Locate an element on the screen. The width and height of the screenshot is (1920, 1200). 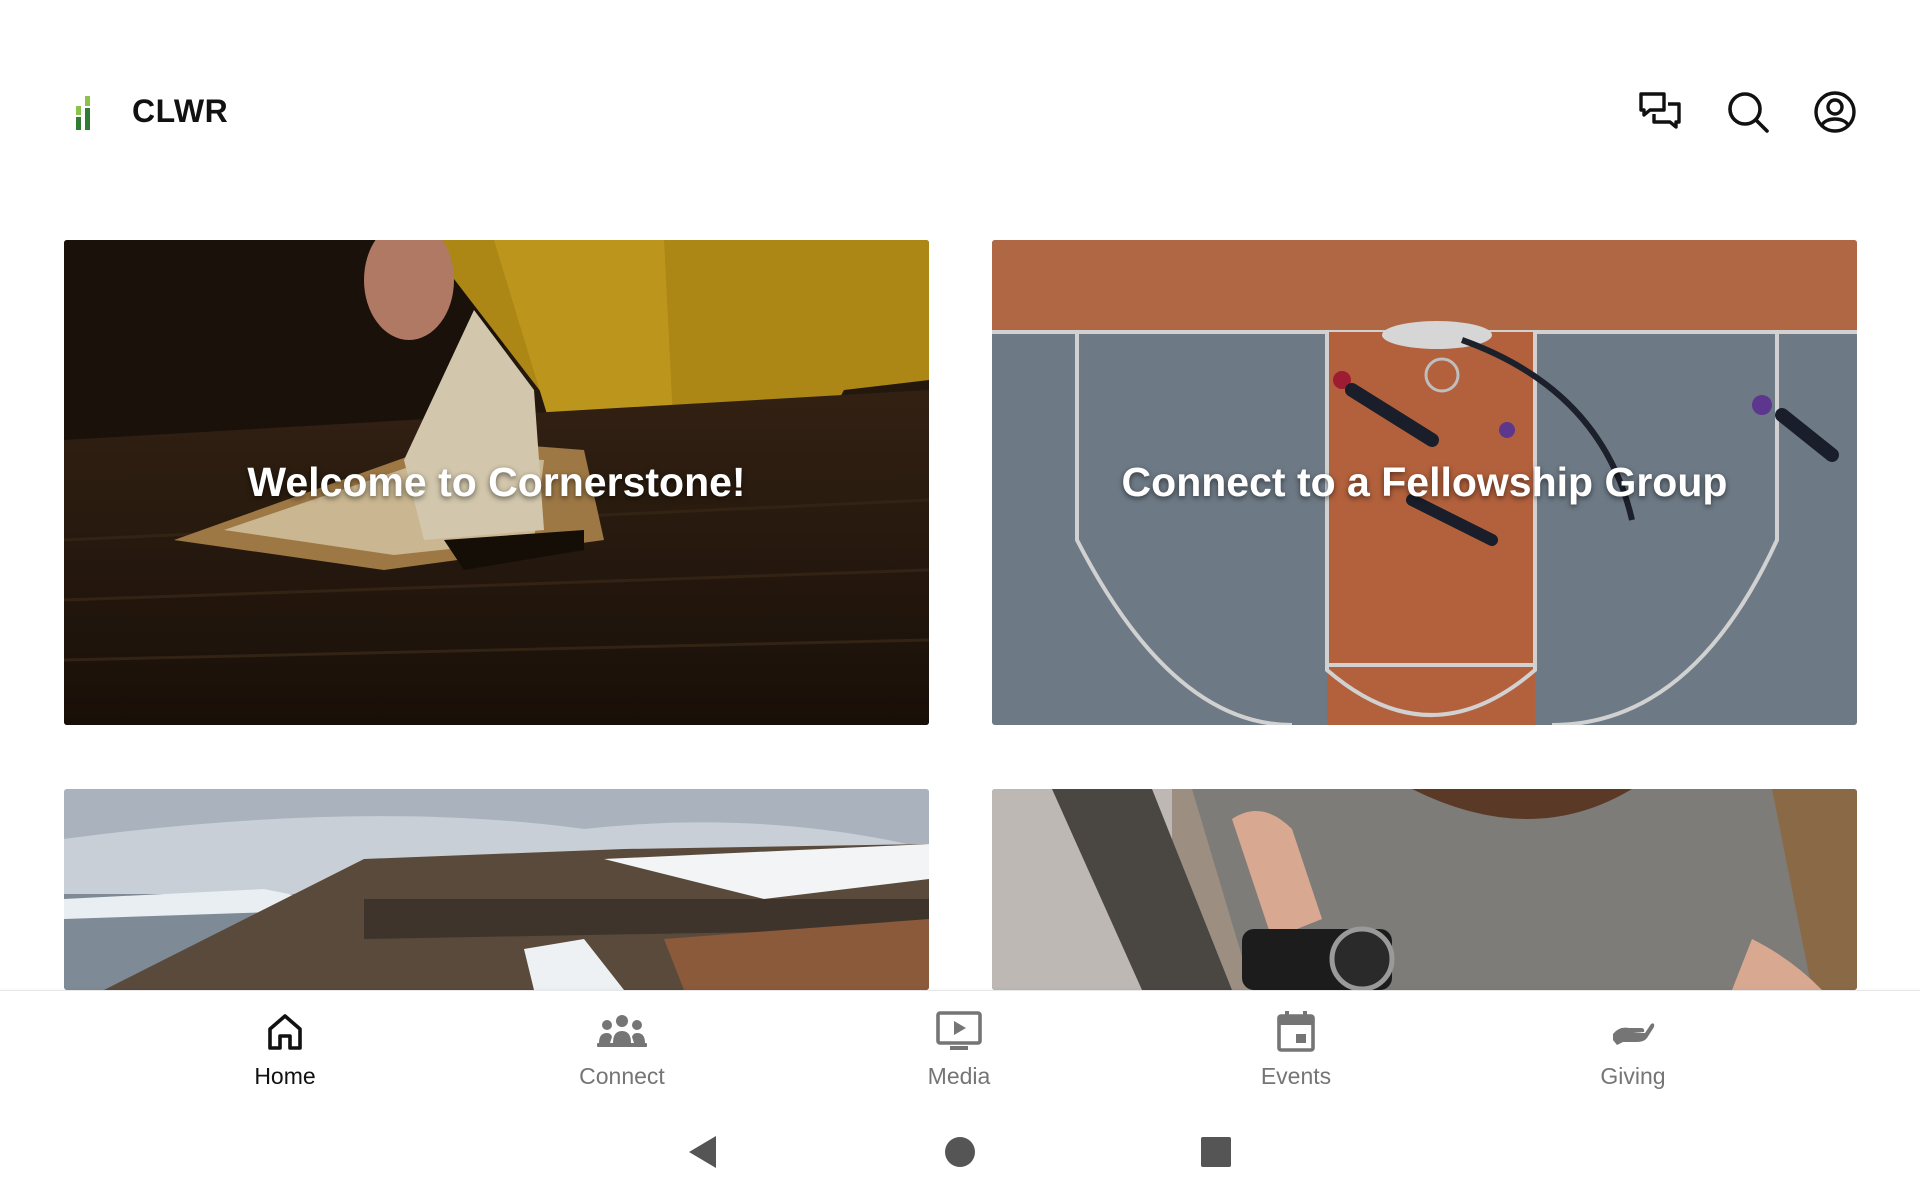
card-title: Welcome to Cornerstone! is located at coordinates (496, 482).